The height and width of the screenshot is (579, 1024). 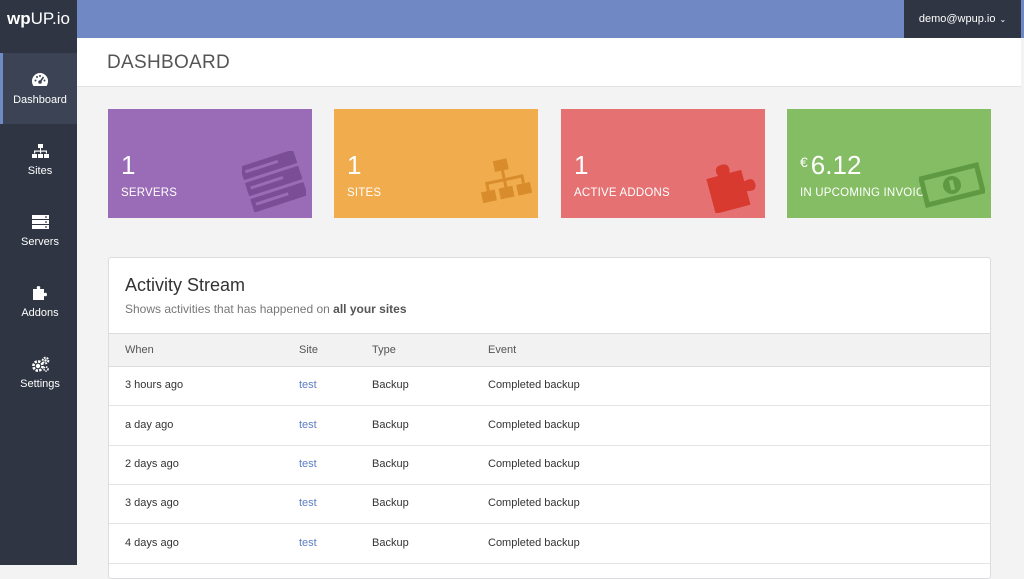 What do you see at coordinates (210, 163) in the screenshot?
I see `servers-tile: 1 SERVERS` at bounding box center [210, 163].